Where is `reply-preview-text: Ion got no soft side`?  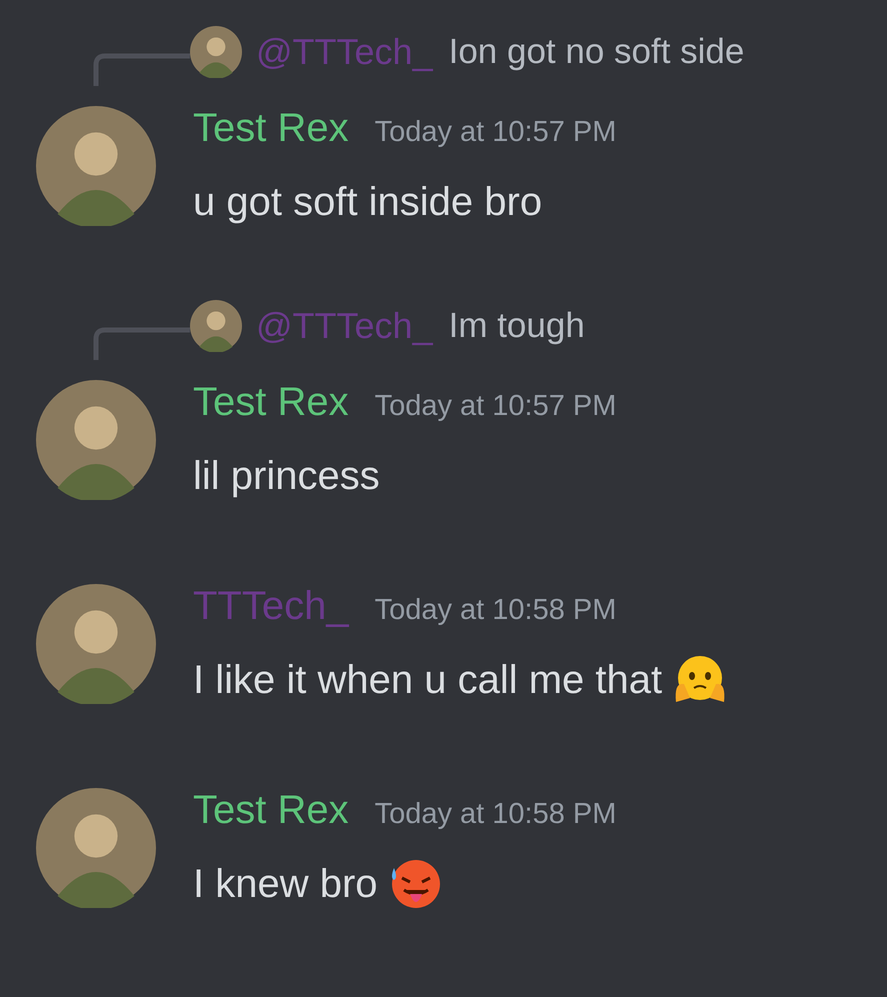 reply-preview-text: Ion got no soft side is located at coordinates (596, 52).